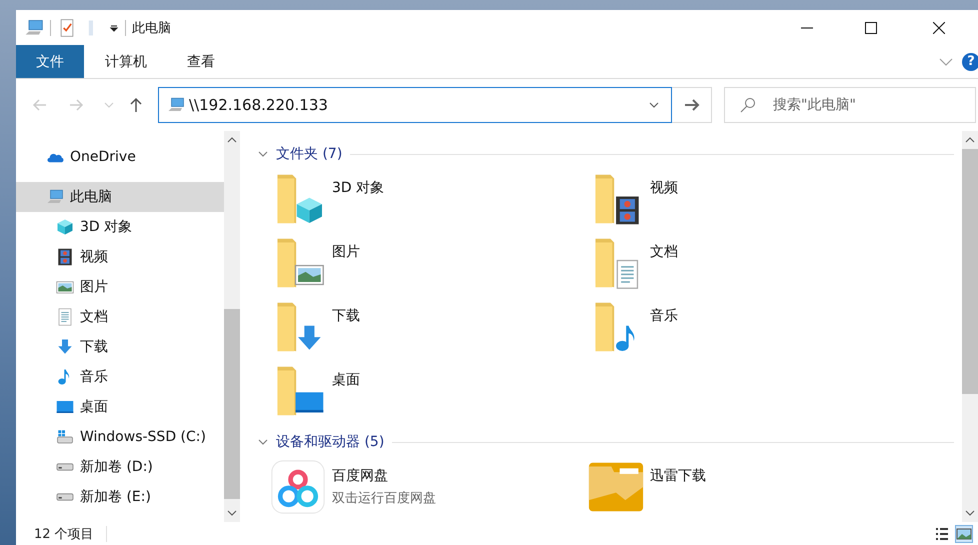 The height and width of the screenshot is (545, 978). What do you see at coordinates (151, 28) in the screenshot?
I see `window-title: 此电脑` at bounding box center [151, 28].